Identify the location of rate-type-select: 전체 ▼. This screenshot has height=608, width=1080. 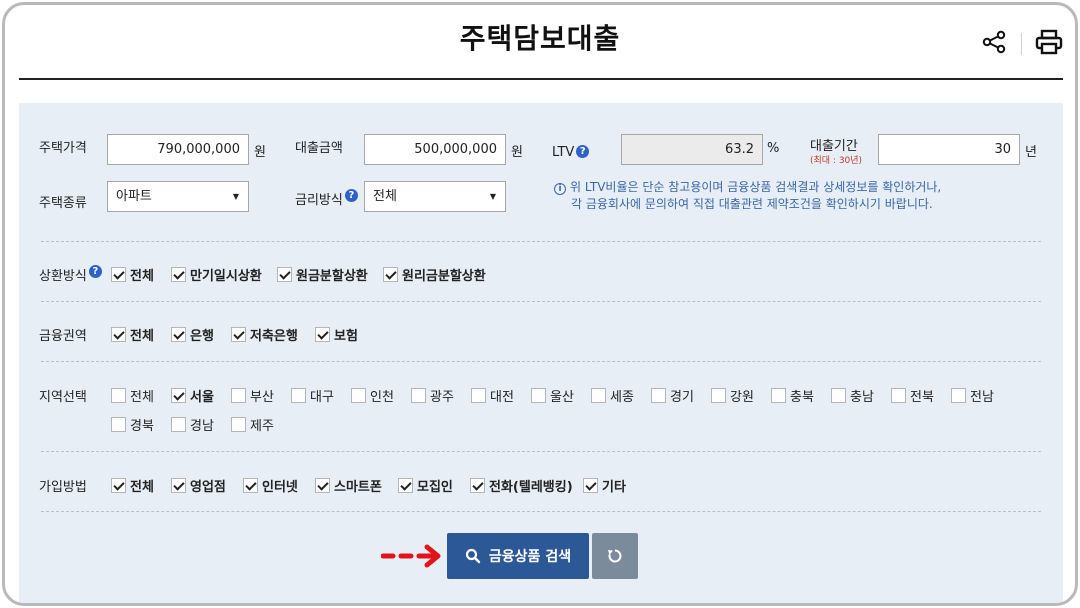
(435, 196).